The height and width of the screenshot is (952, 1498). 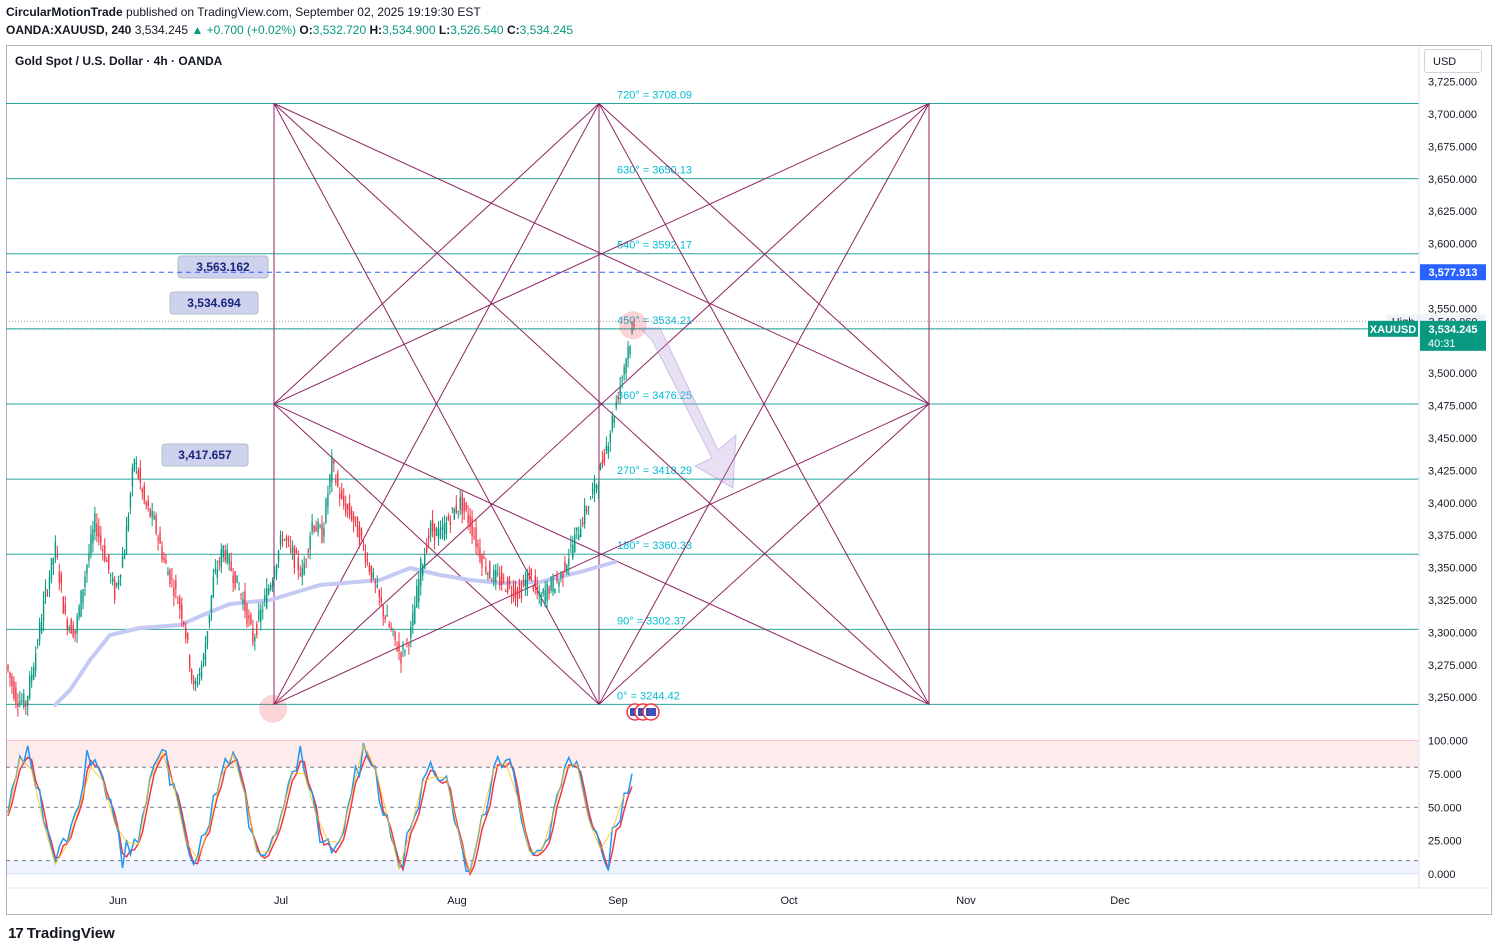 I want to click on time-axis-tick: Aug, so click(x=457, y=901).